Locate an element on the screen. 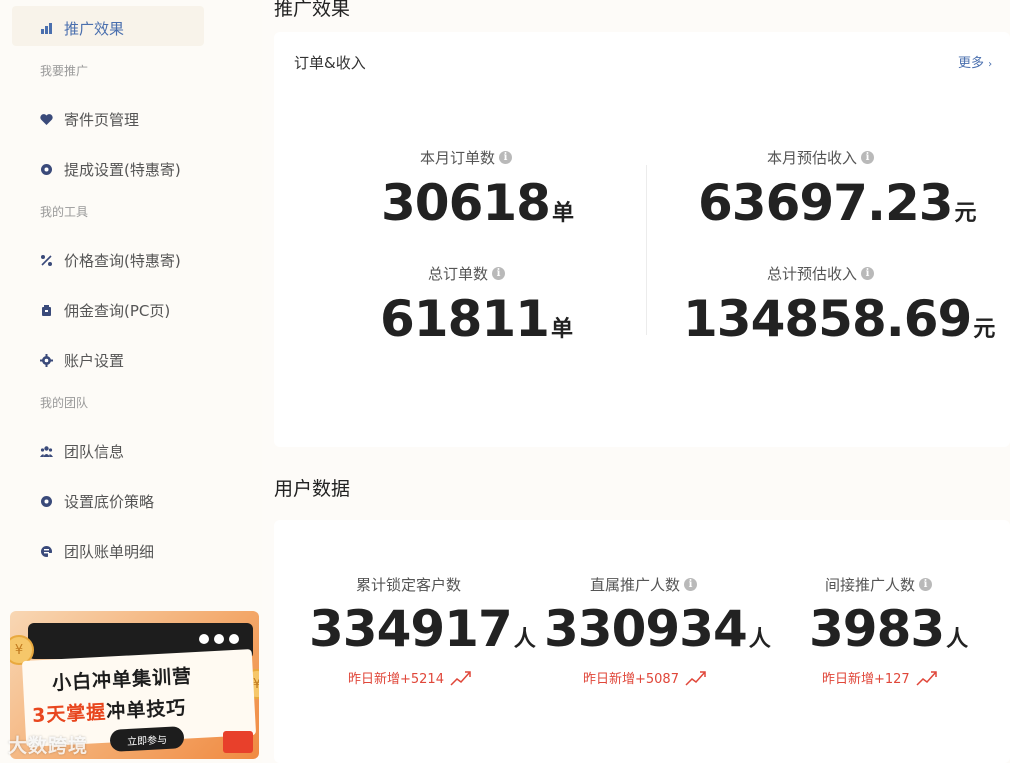 This screenshot has width=1010, height=763. user-delta-indirect-promoters: 昨日新增+127 is located at coordinates (880, 677).